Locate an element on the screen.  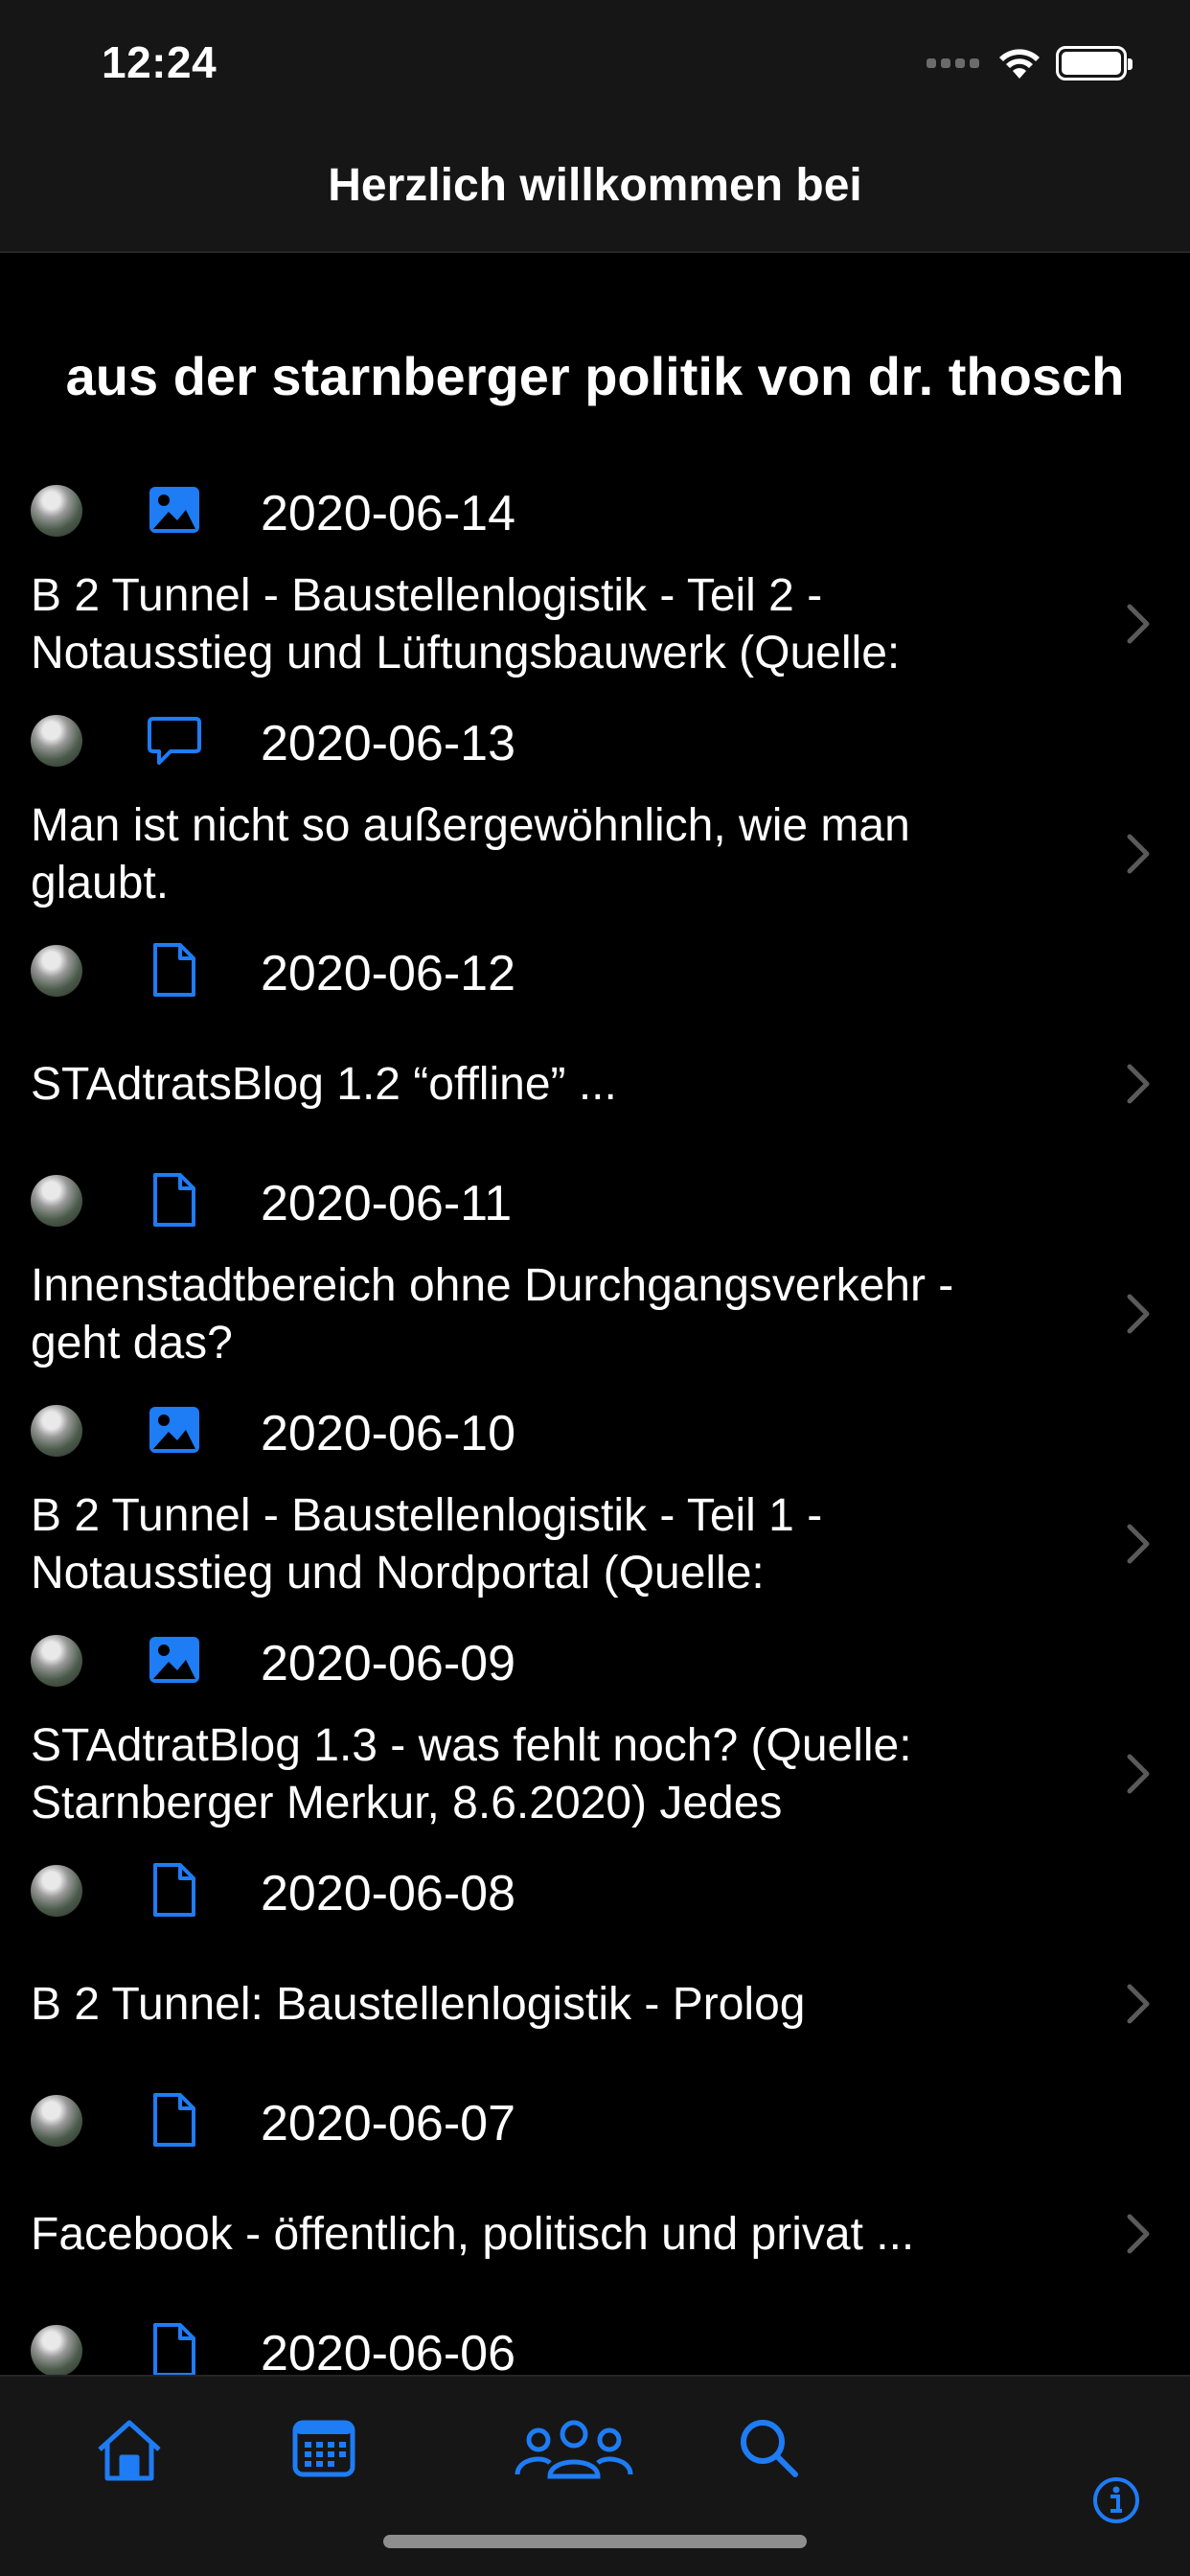
status-indicators is located at coordinates (1030, 63).